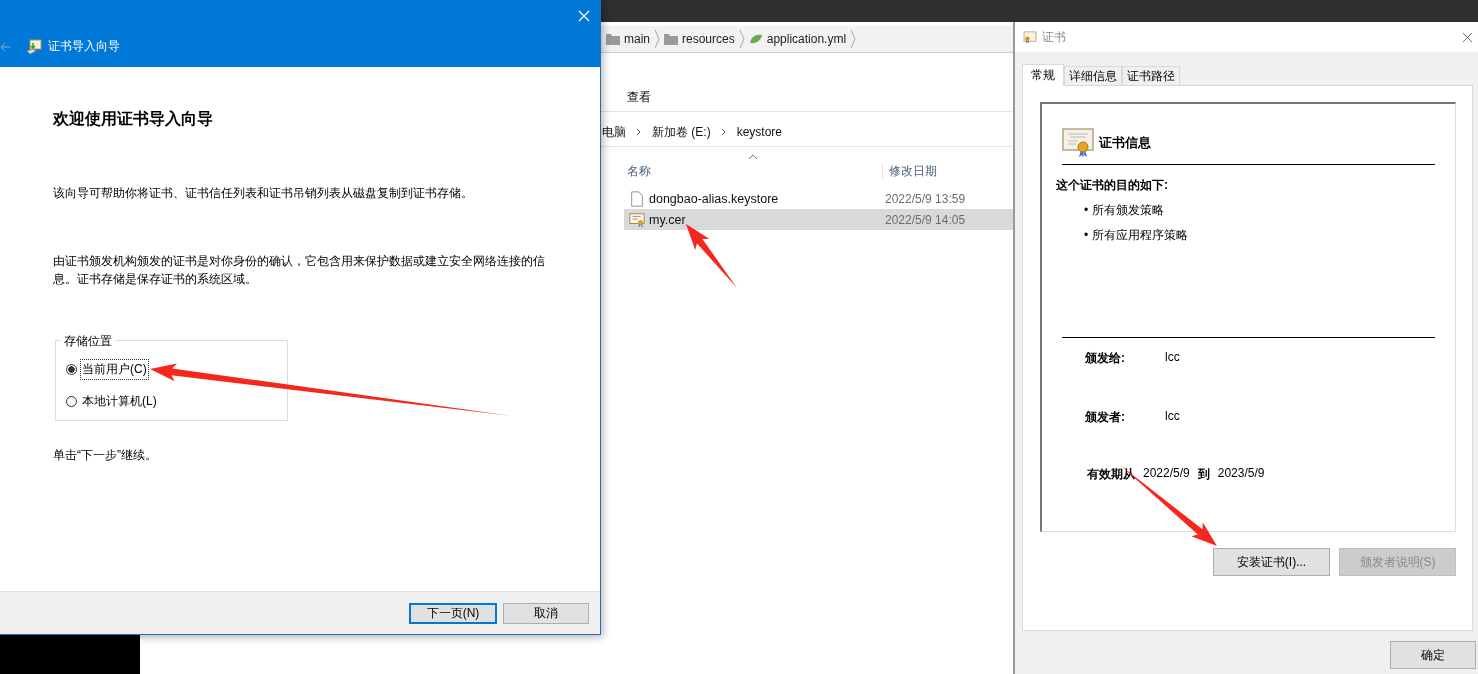 Image resolution: width=1478 pixels, height=674 pixels. Describe the element at coordinates (1043, 75) in the screenshot. I see `tab: 常规` at that location.